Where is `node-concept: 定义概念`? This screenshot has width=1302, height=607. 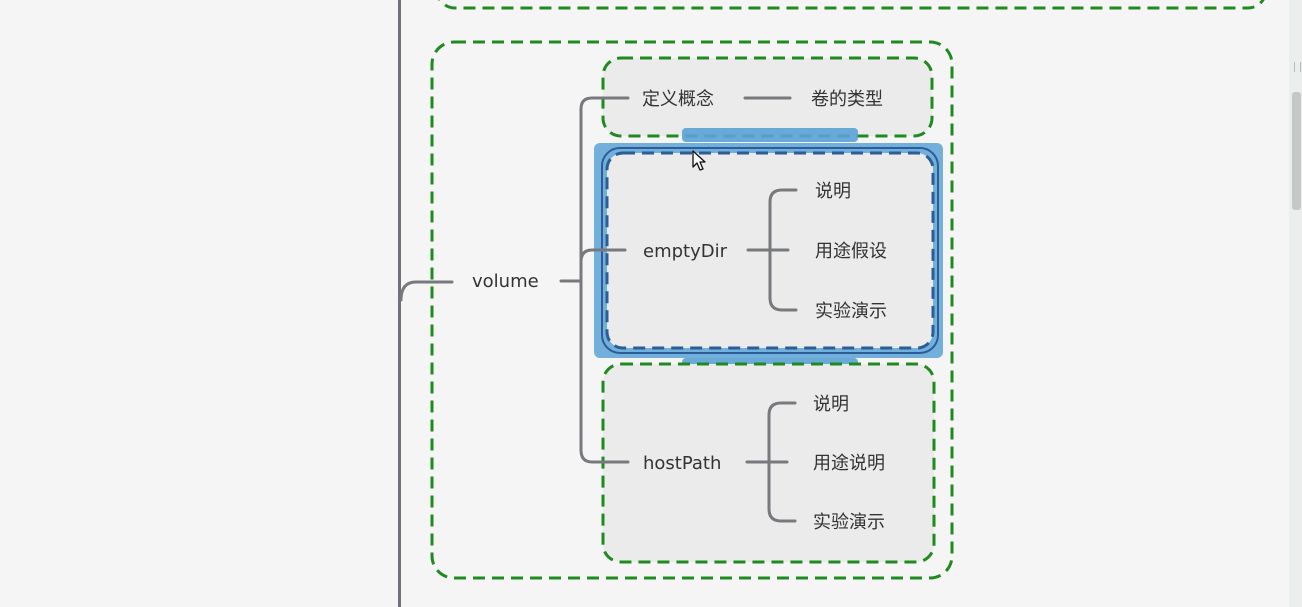 node-concept: 定义概念 is located at coordinates (678, 99).